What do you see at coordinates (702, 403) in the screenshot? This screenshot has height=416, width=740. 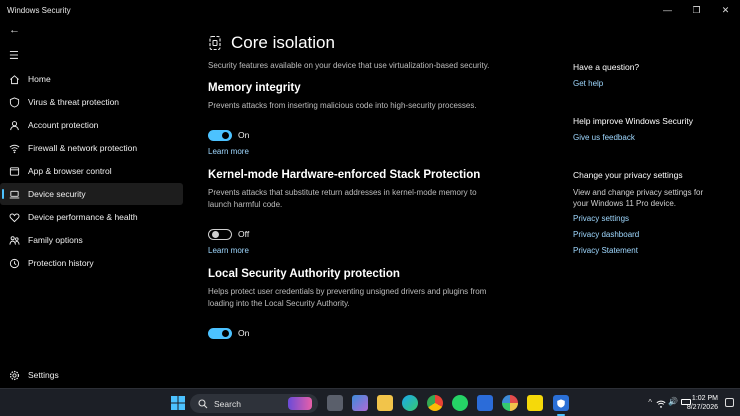 I see `clock: 1:02 PM 8/27/2026` at bounding box center [702, 403].